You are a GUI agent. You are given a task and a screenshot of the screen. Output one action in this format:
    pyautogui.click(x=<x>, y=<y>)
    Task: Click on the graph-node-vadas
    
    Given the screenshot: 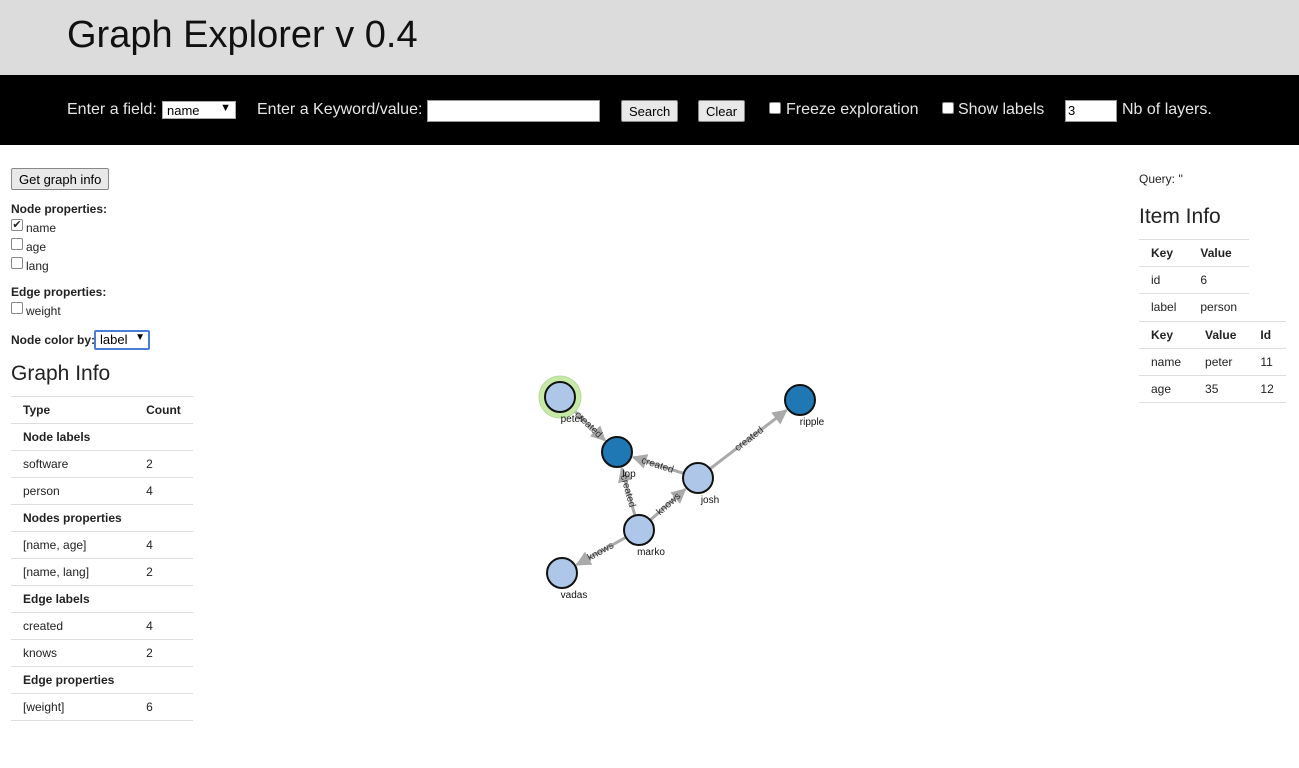 What is the action you would take?
    pyautogui.click(x=562, y=573)
    